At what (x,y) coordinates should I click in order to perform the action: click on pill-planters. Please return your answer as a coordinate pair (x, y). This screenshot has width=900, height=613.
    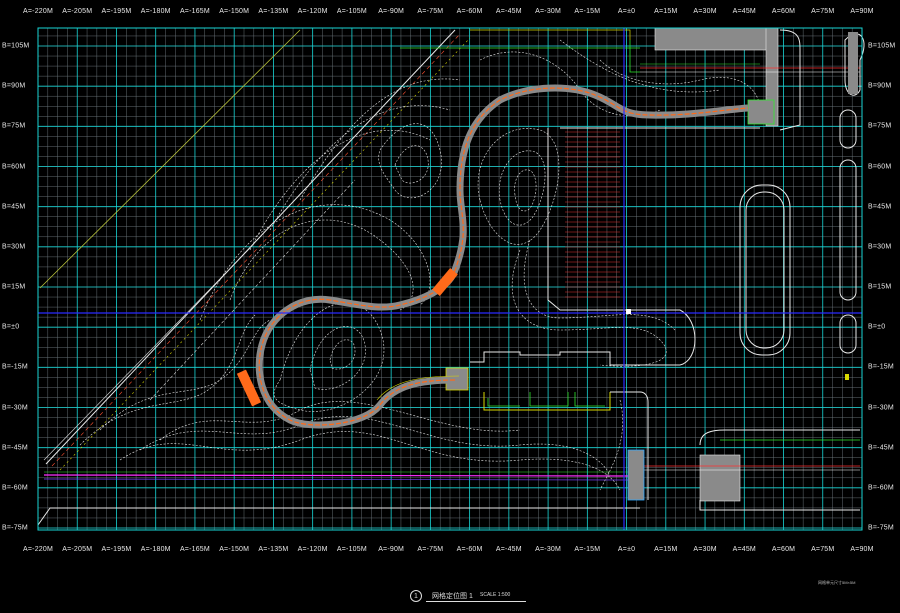
    Looking at the image, I should click on (798, 232).